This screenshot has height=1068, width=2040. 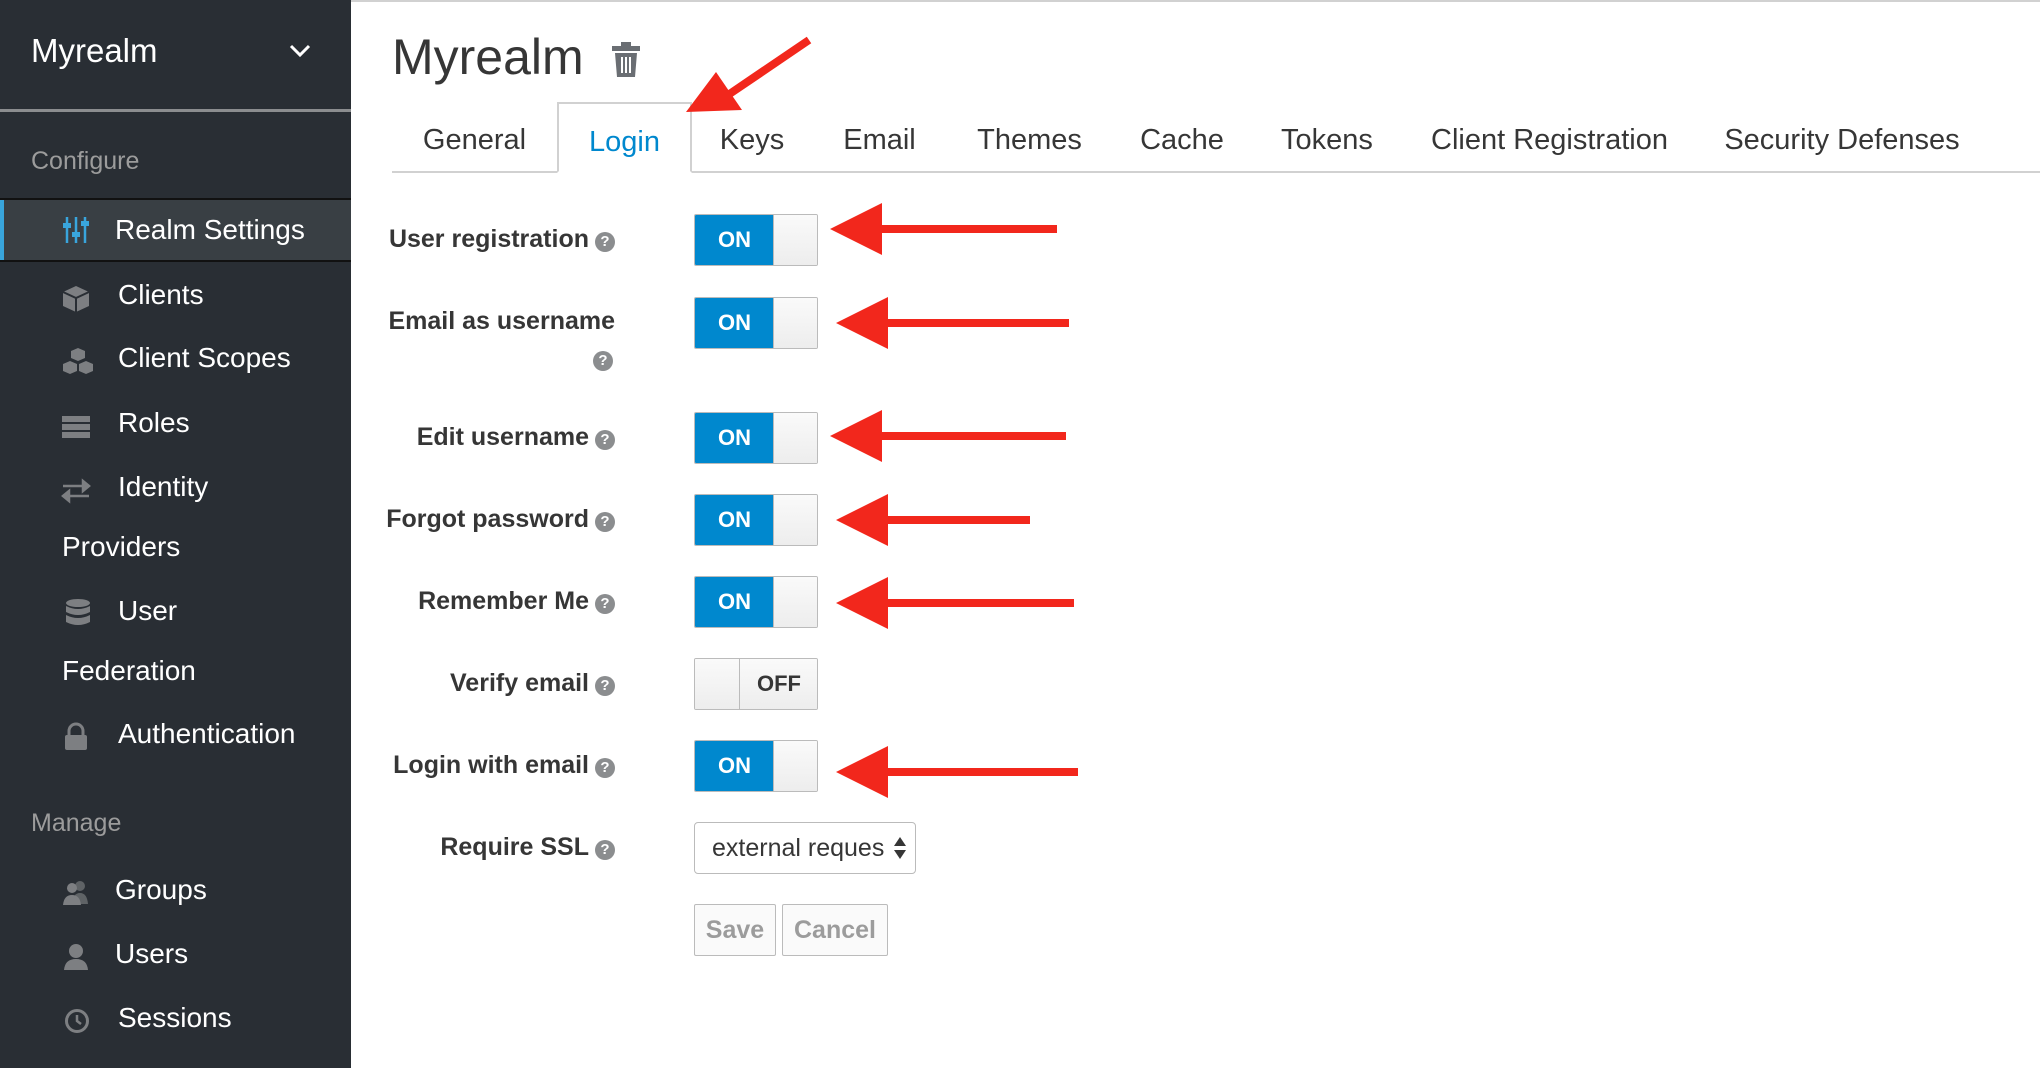 I want to click on sidebar-item-label: Groups, so click(x=161, y=889).